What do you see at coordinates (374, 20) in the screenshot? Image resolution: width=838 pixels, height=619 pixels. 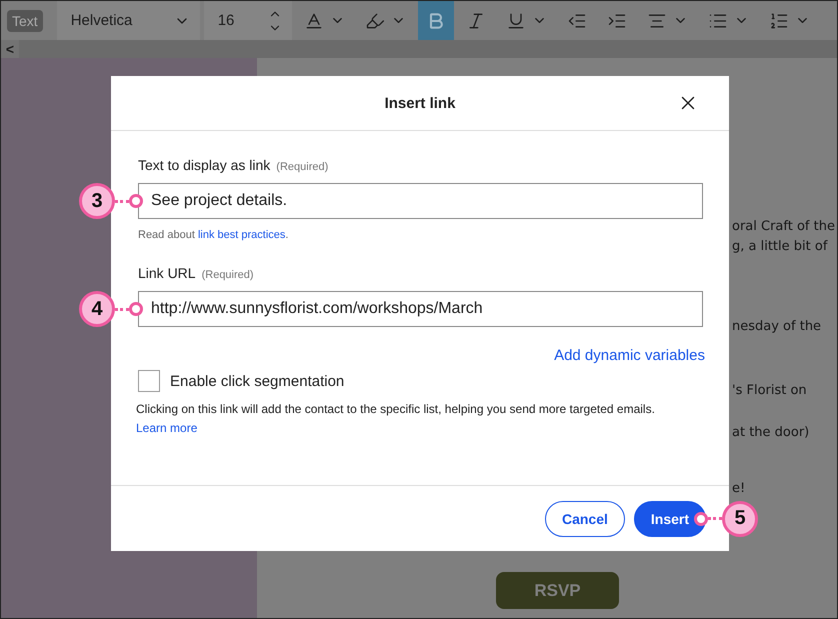 I see `highlighter-icon` at bounding box center [374, 20].